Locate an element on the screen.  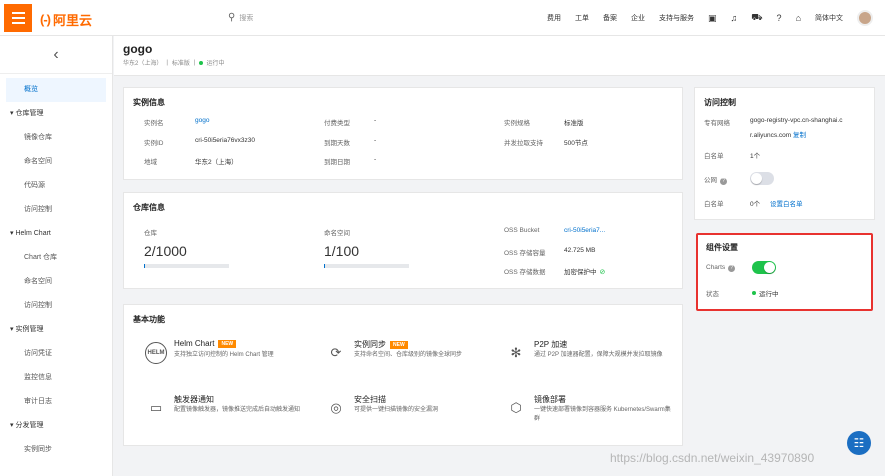
nav-support: 支持与服务 is located at coordinates (676, 18).